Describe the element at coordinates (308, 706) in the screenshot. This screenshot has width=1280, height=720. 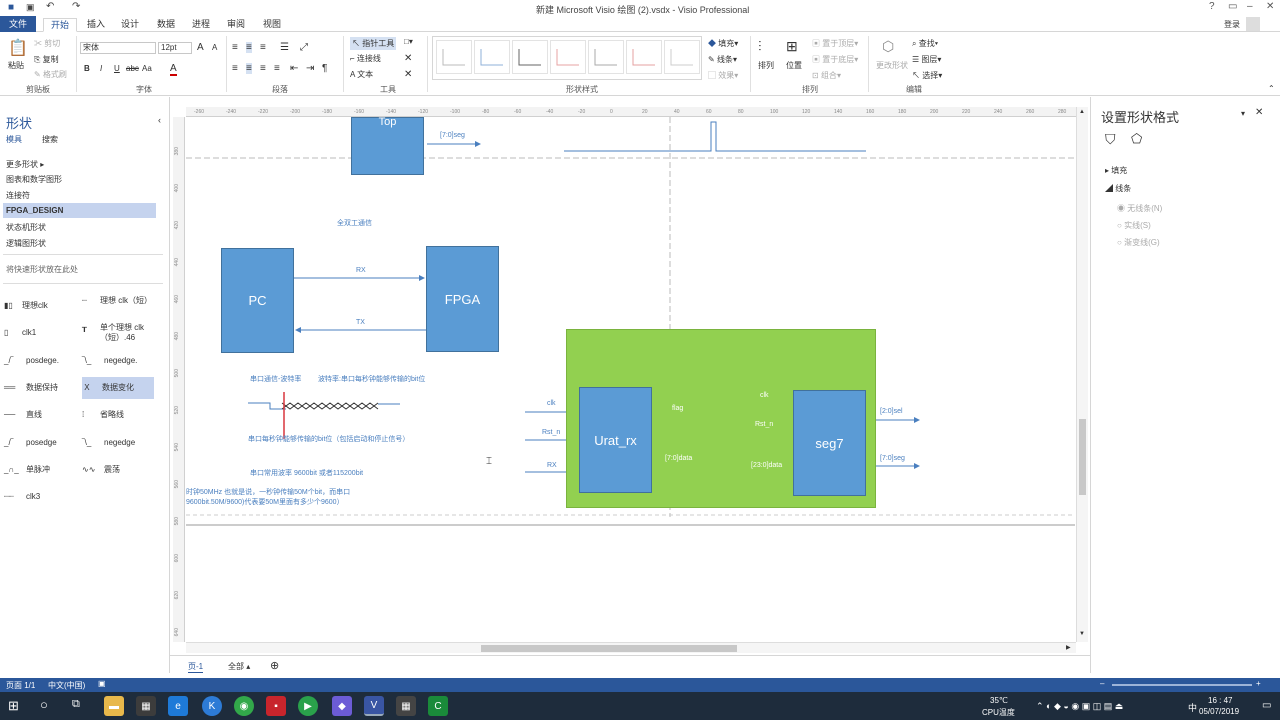
I see `player-icon: ▶` at that location.